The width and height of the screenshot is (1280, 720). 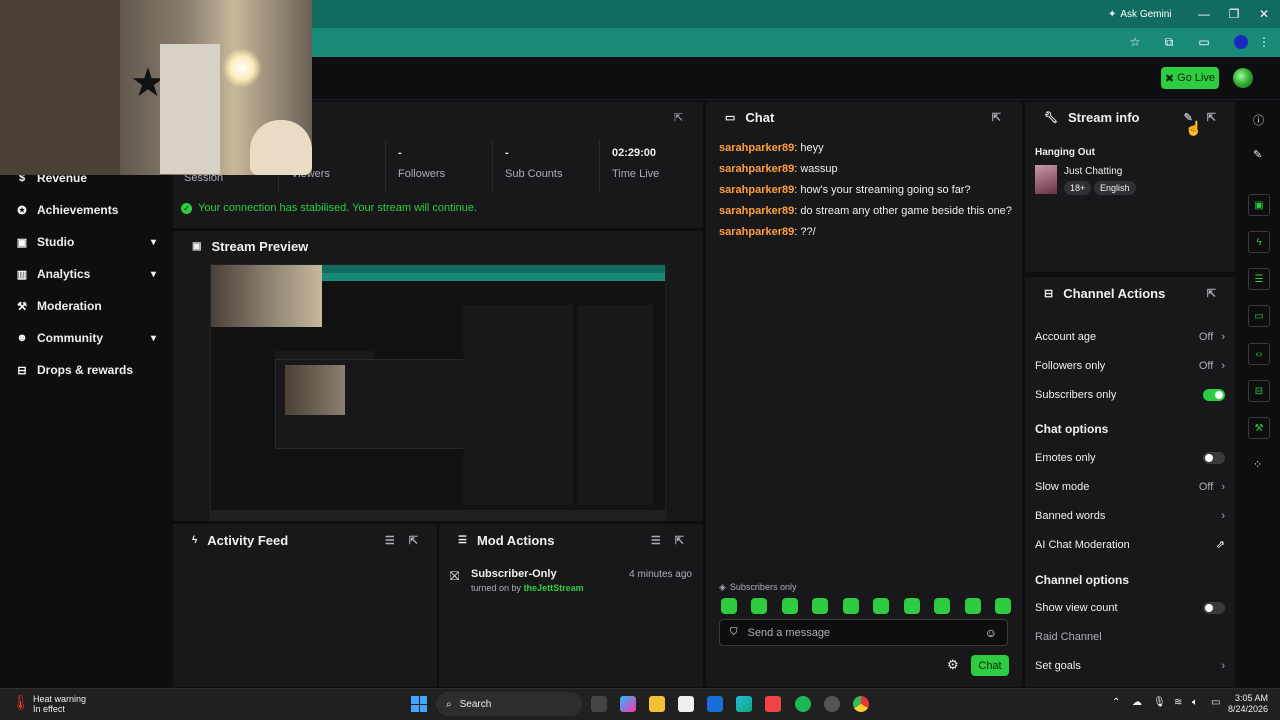 I want to click on microphone-icon: 🎙︎, so click(x=1159, y=702).